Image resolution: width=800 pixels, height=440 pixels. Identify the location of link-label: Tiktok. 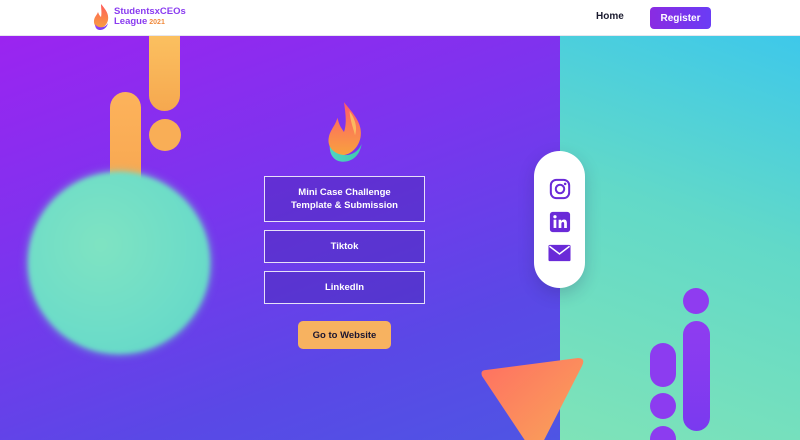
(344, 246).